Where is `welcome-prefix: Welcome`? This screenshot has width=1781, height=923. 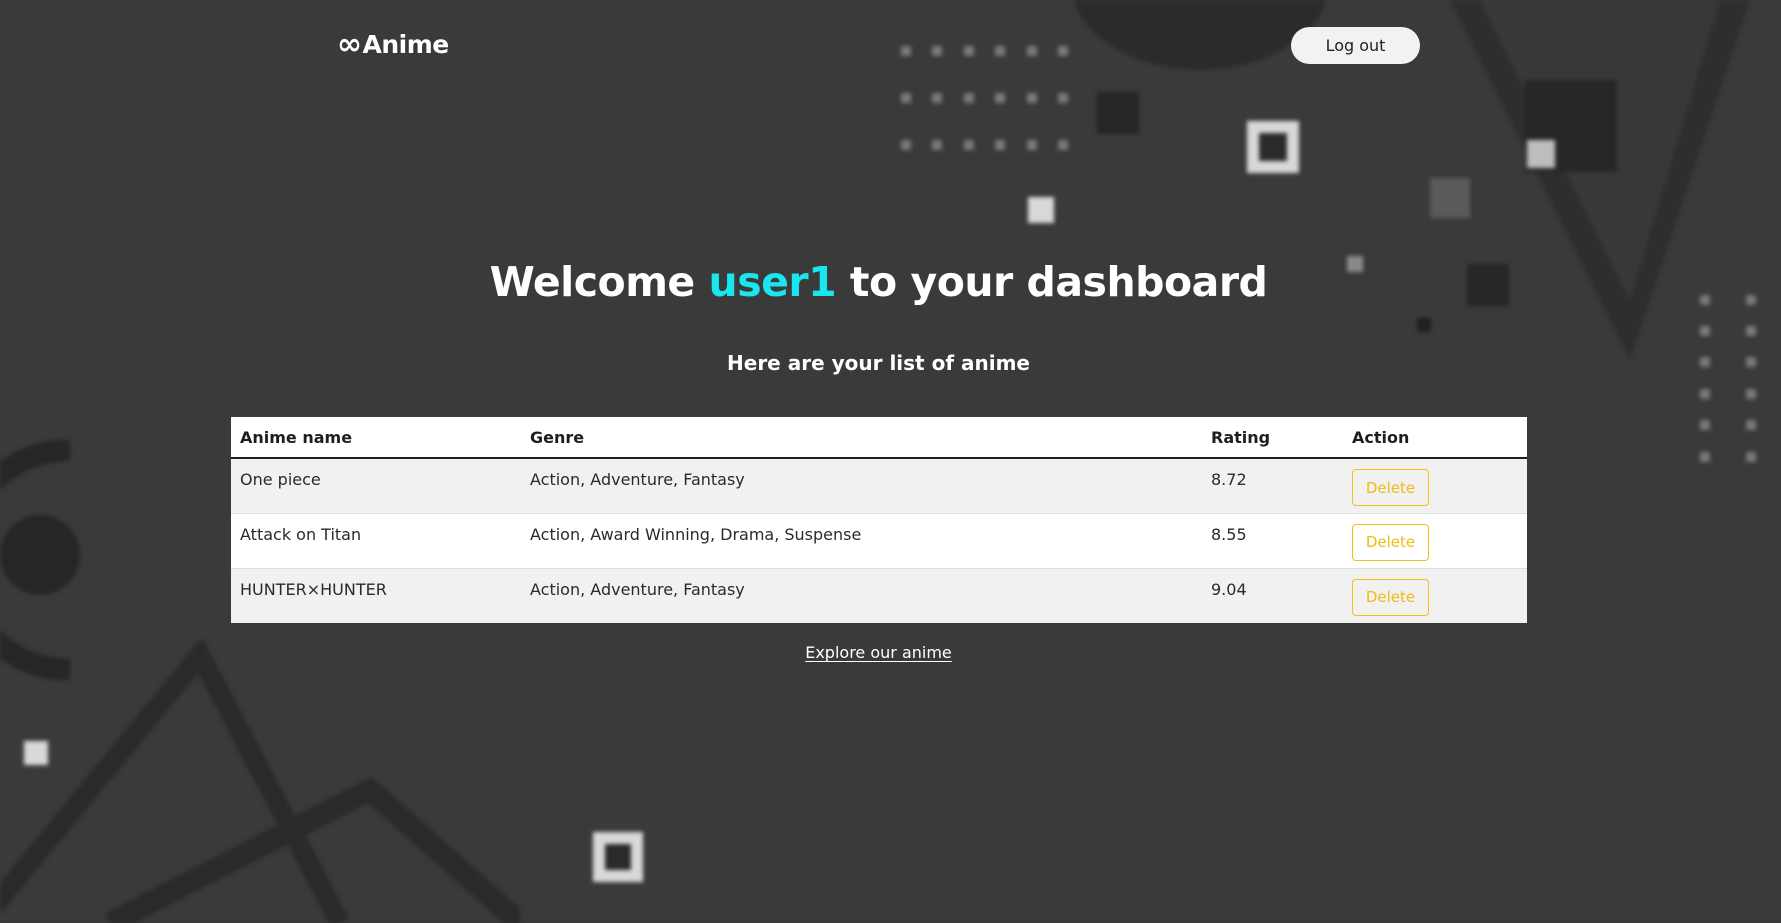
welcome-prefix: Welcome is located at coordinates (599, 282).